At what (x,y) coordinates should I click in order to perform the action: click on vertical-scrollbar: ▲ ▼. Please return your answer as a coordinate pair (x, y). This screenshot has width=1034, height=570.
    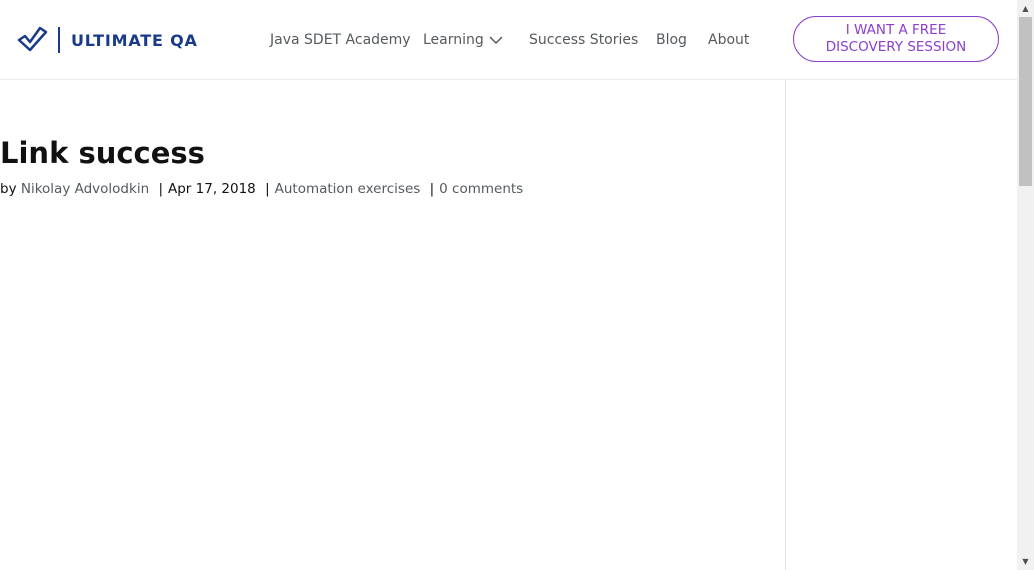
    Looking at the image, I should click on (1025, 285).